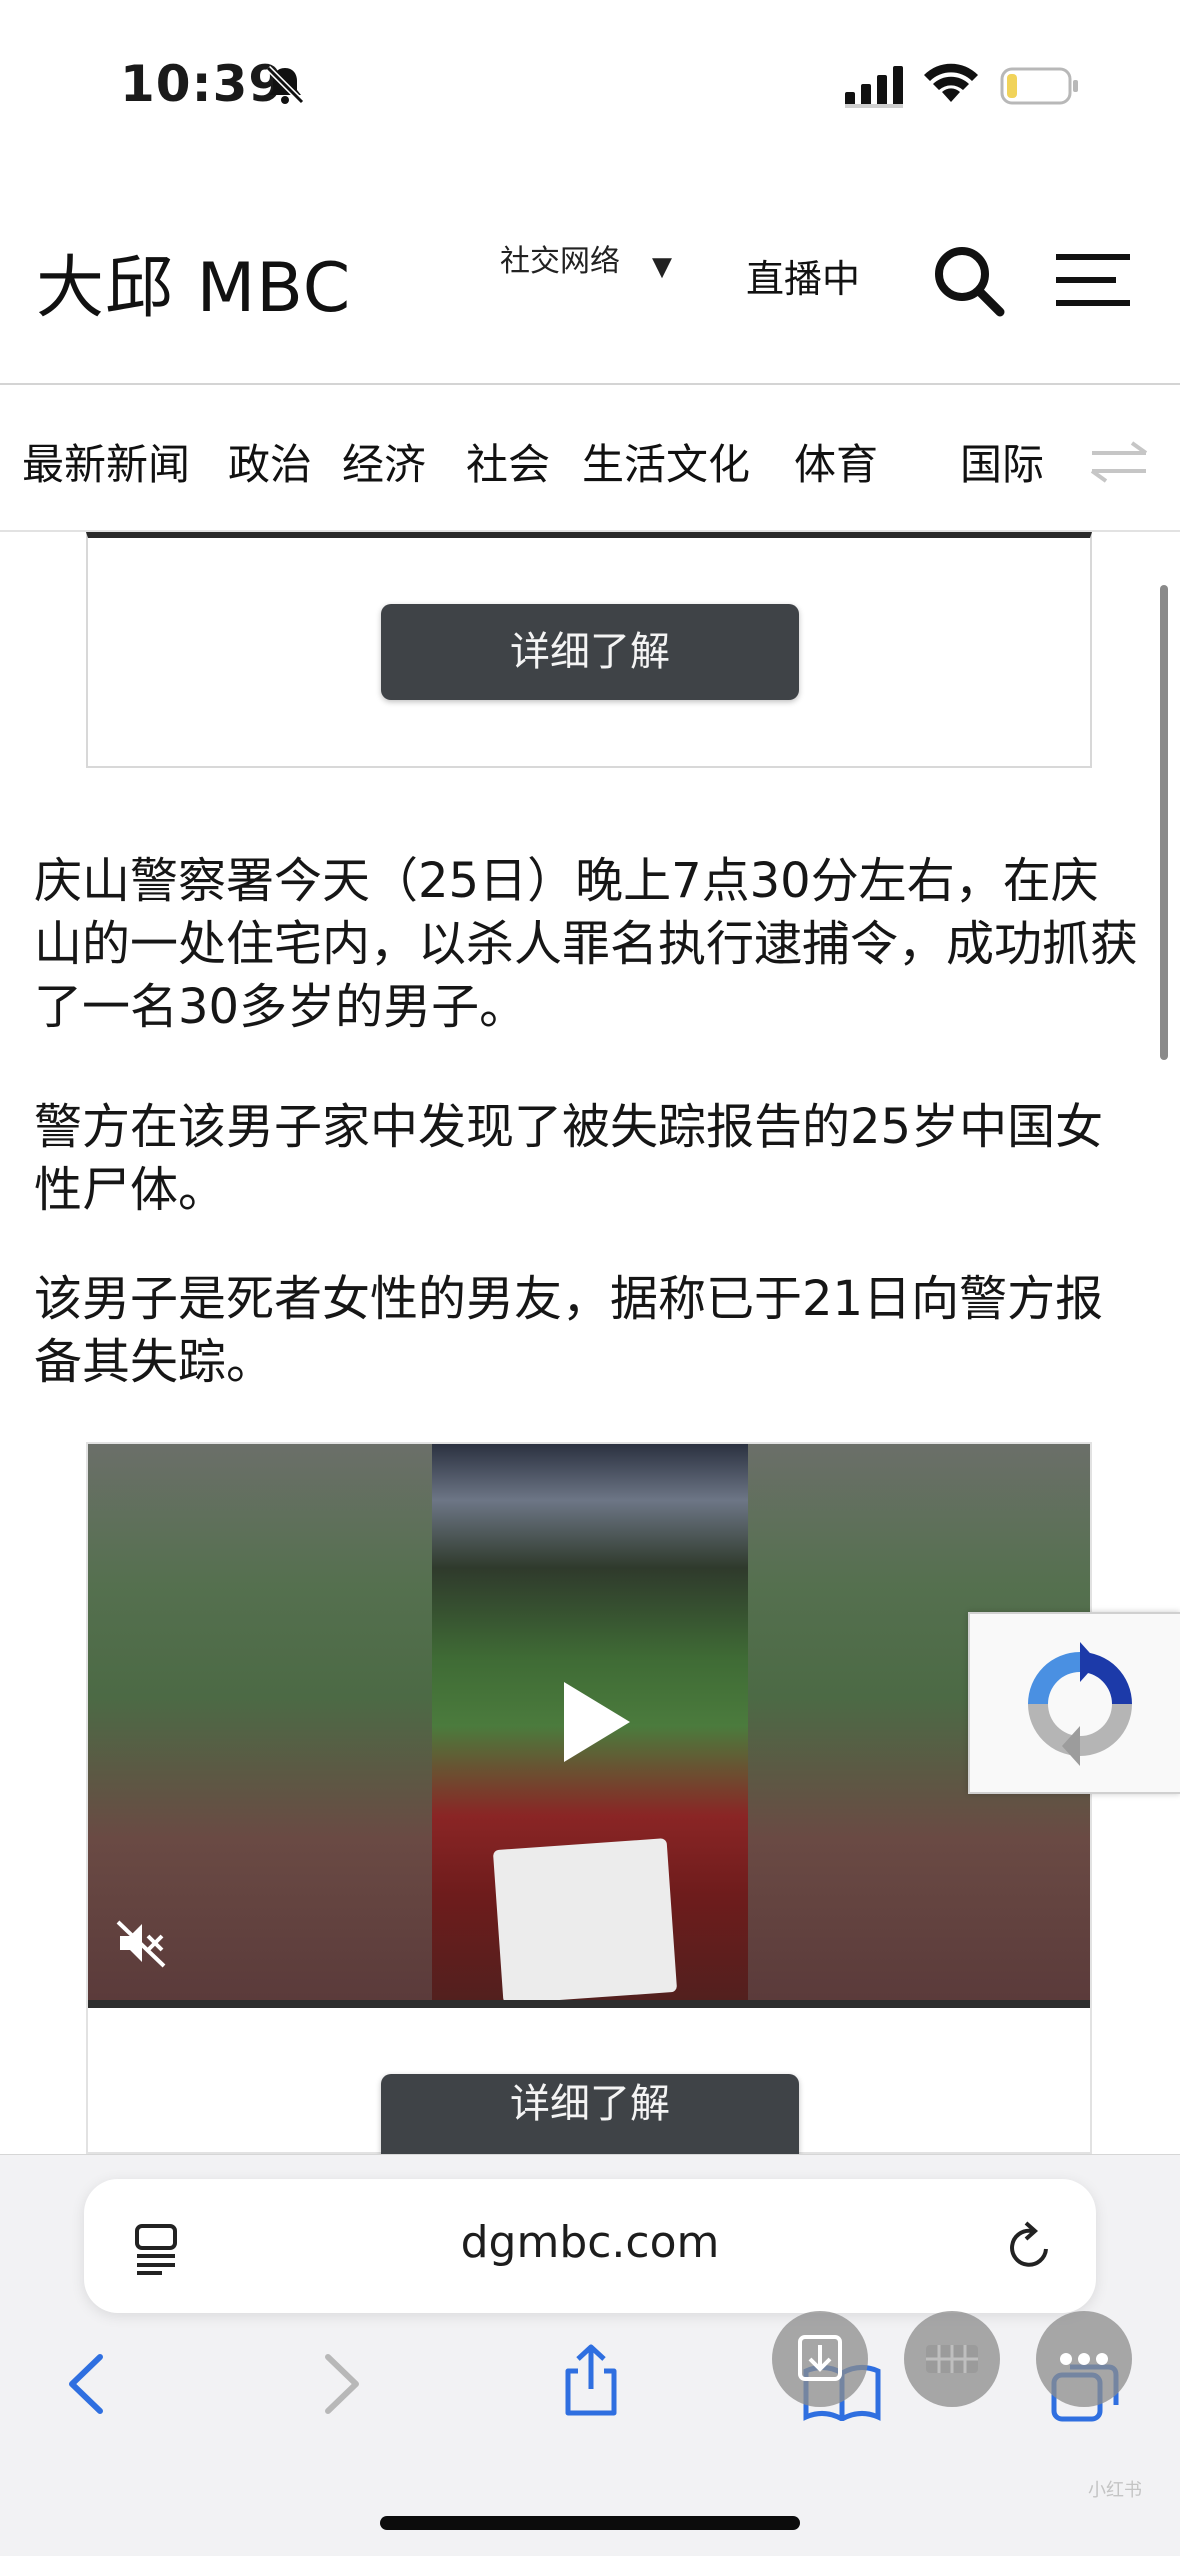  Describe the element at coordinates (585, 1921) in the screenshot. I see `betting-slip-image` at that location.